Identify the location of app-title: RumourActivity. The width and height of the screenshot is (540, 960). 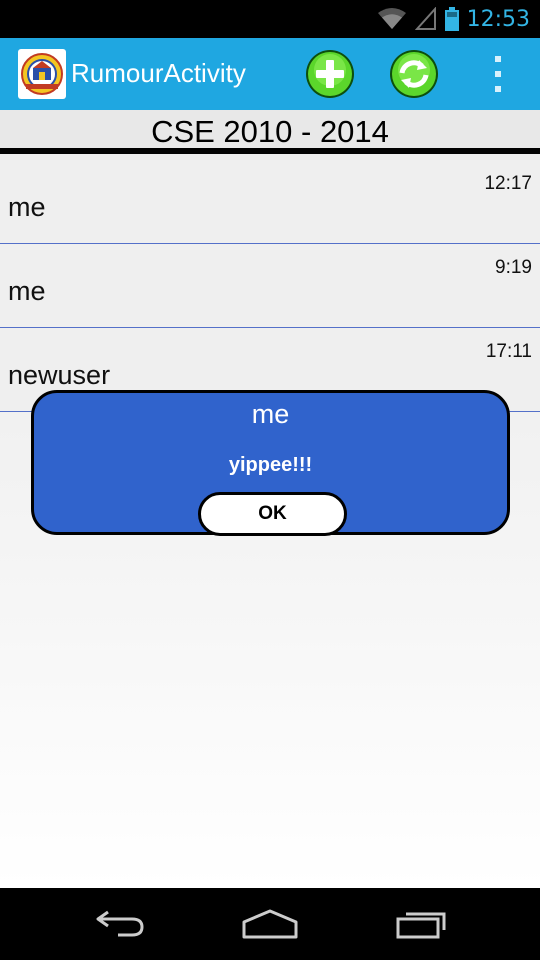
(158, 73).